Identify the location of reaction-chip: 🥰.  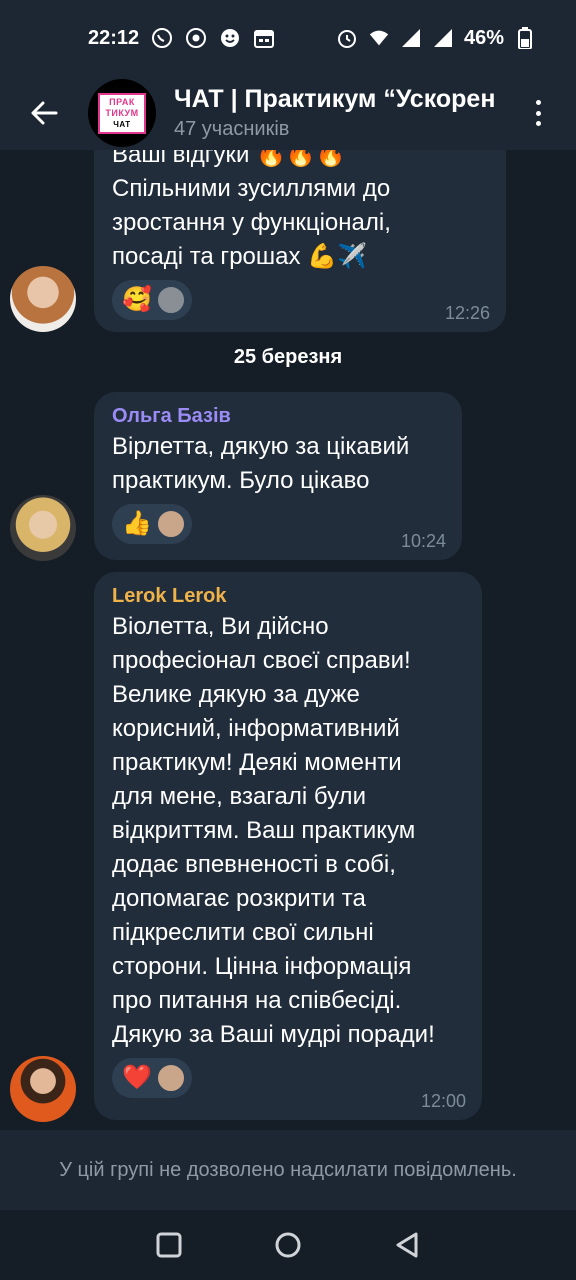
(152, 300).